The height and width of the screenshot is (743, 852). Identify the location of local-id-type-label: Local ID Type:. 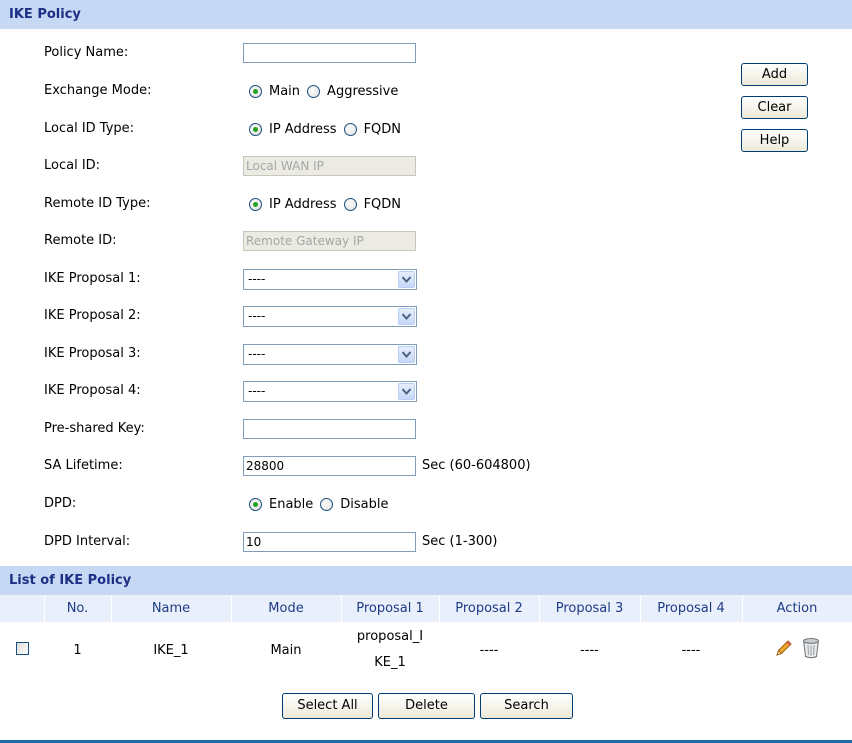
(89, 128).